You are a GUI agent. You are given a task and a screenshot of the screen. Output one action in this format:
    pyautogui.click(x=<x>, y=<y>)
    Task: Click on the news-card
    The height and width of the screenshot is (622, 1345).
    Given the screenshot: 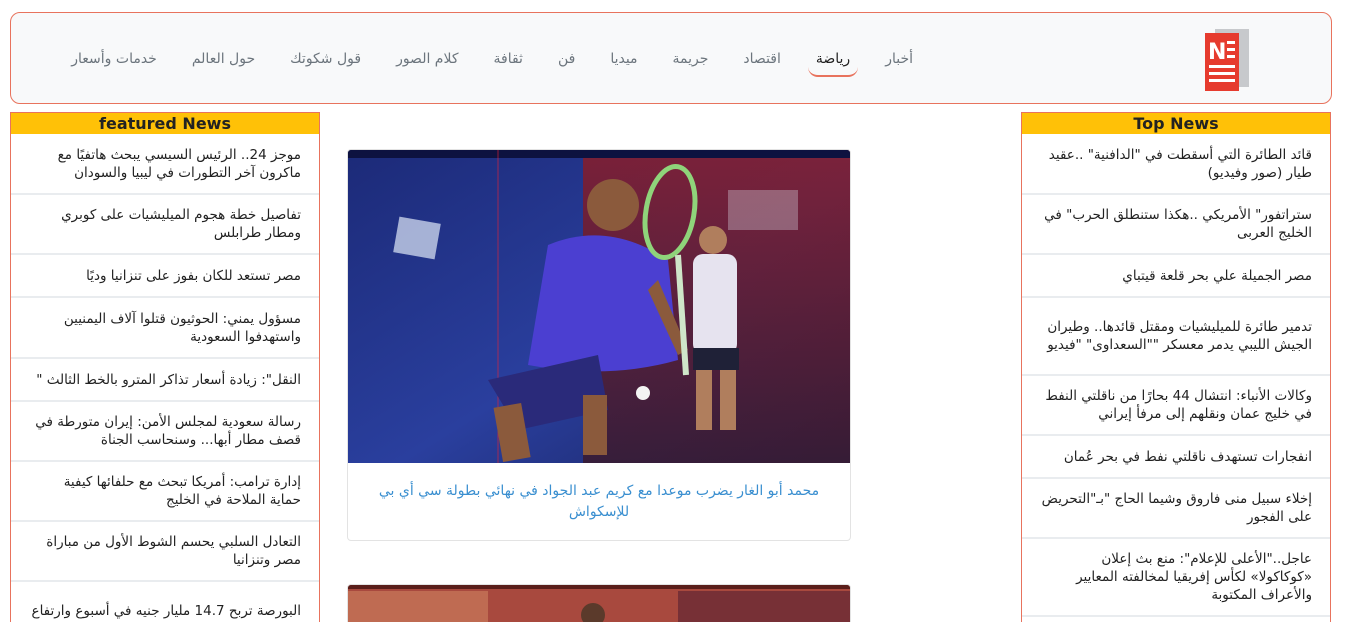 What is the action you would take?
    pyautogui.click(x=599, y=603)
    